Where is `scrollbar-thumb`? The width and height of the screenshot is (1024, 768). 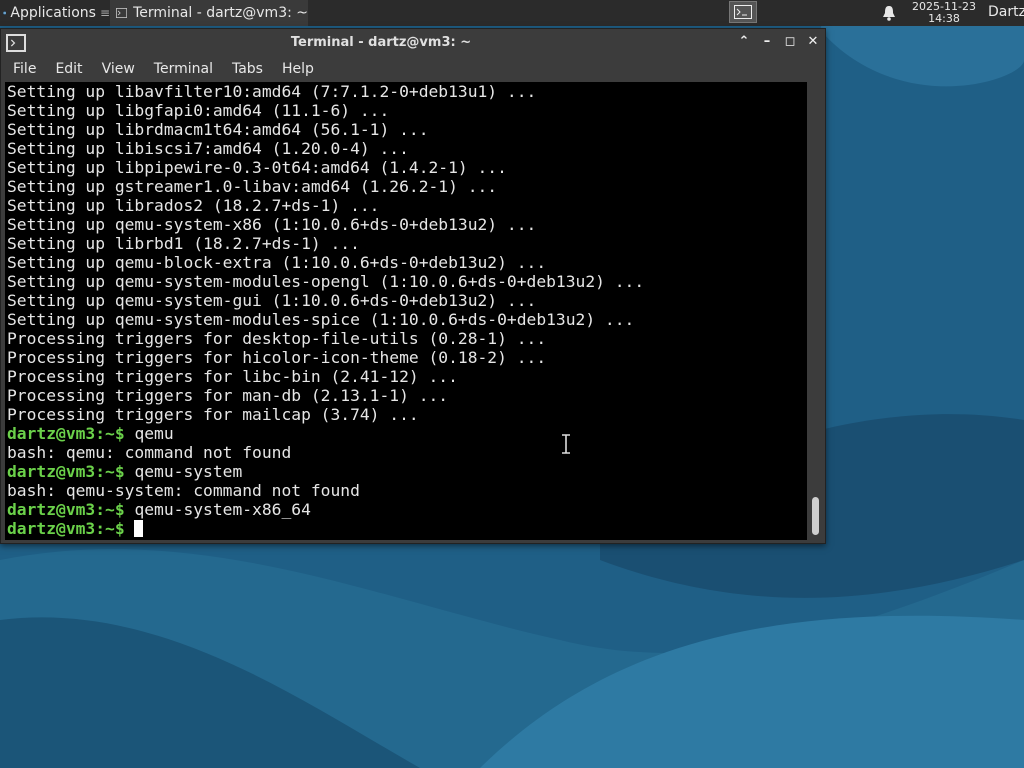
scrollbar-thumb is located at coordinates (815, 516).